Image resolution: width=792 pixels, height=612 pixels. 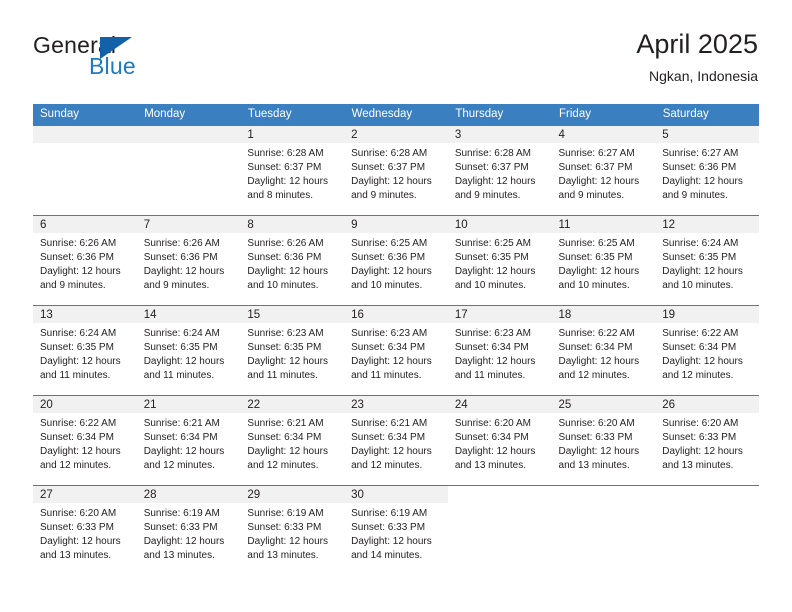 I want to click on day-detail-line: Sunset: 6:36 PM, so click(x=699, y=168).